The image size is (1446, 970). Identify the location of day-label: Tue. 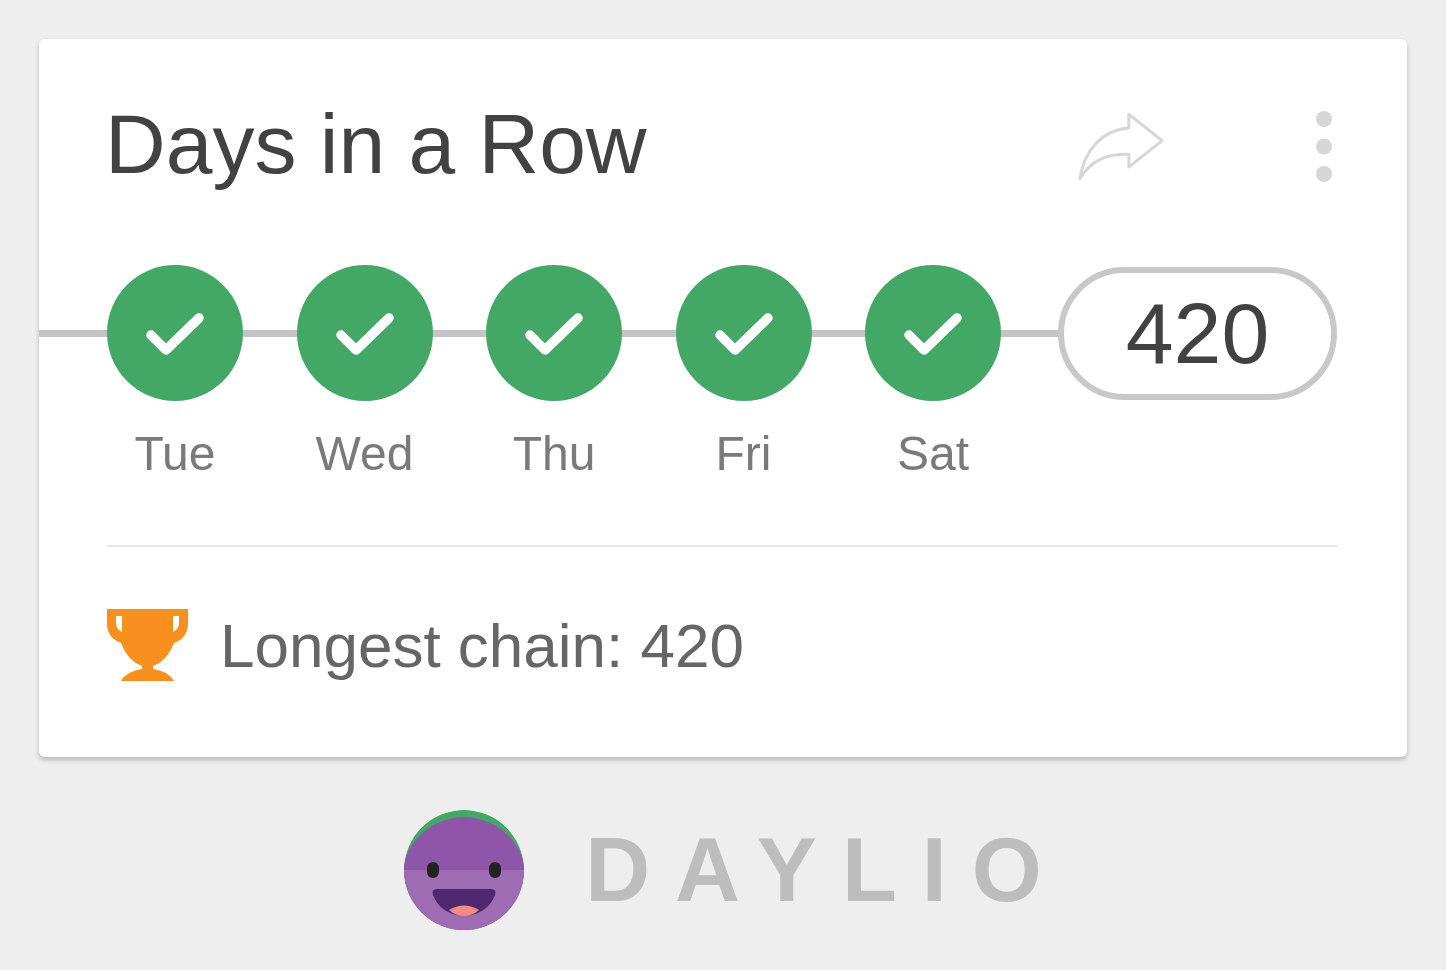
(175, 453).